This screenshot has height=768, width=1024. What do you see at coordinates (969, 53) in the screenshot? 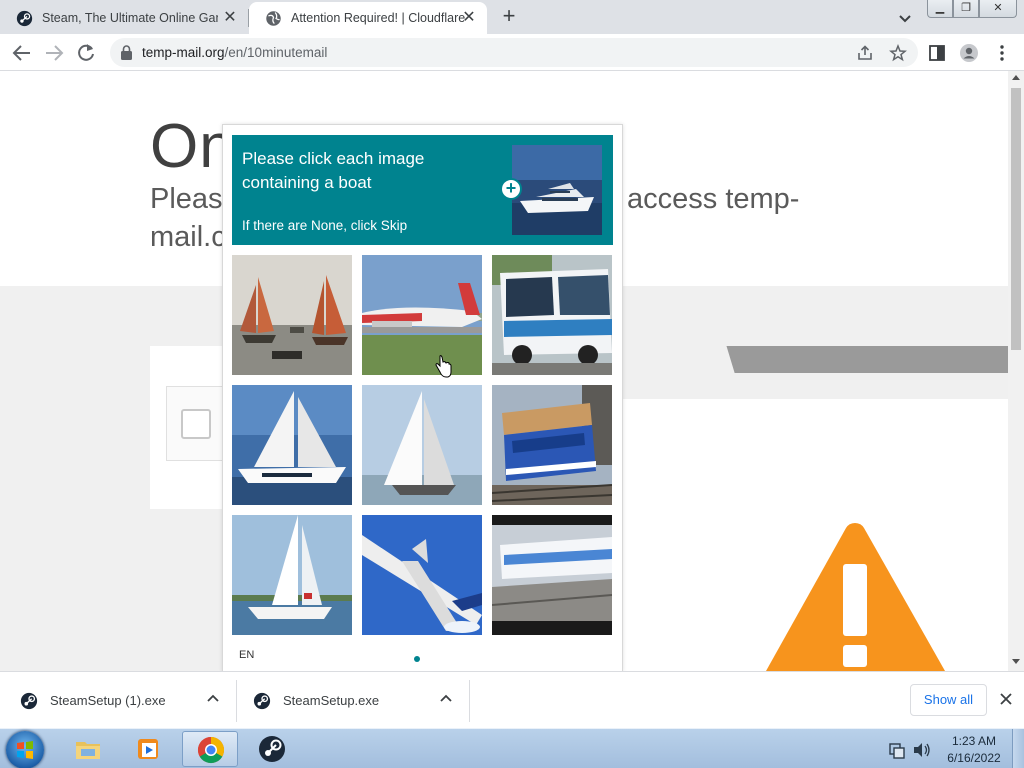
I see `profile-avatar-icon` at bounding box center [969, 53].